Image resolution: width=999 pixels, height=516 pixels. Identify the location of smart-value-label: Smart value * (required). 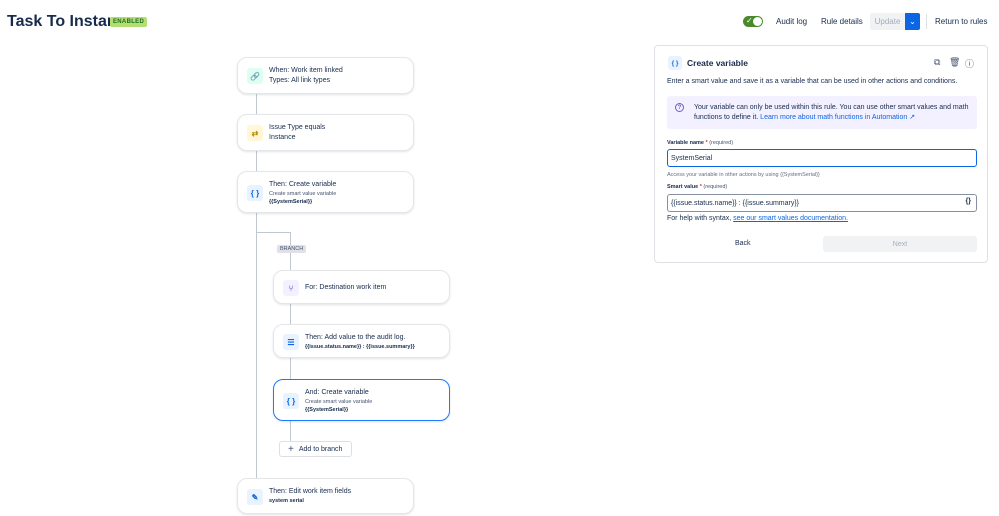
(697, 187).